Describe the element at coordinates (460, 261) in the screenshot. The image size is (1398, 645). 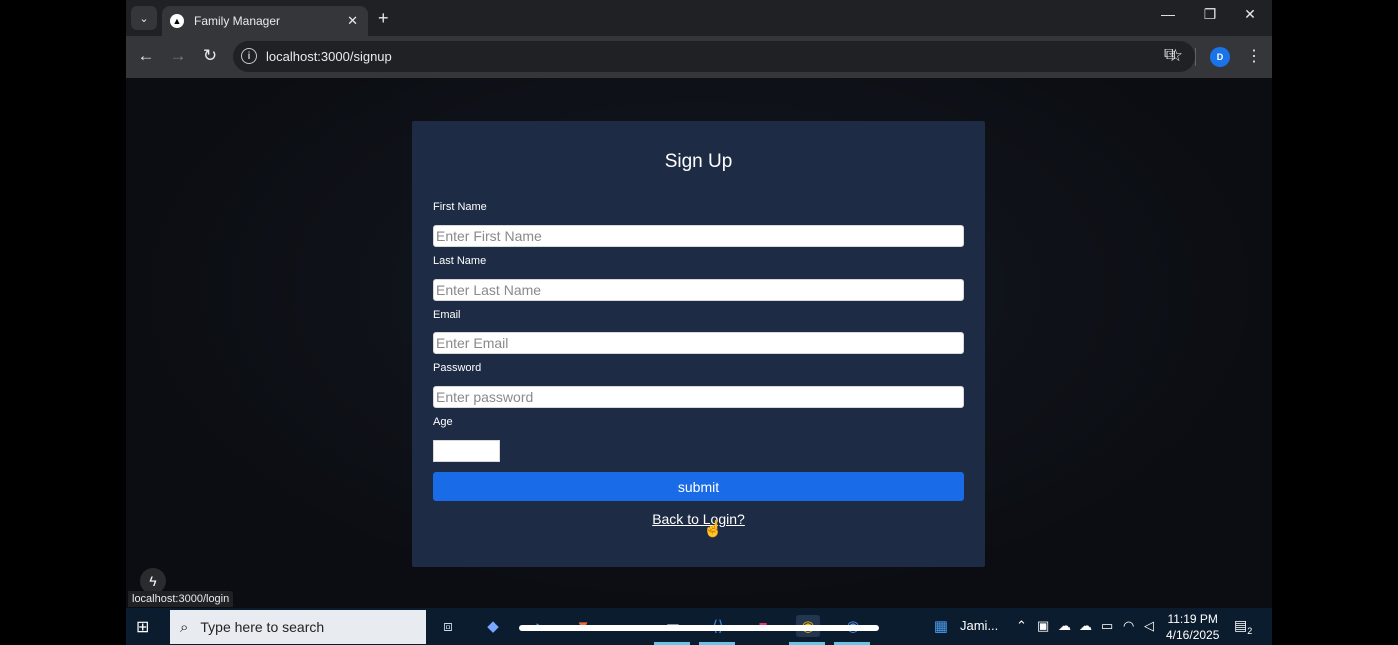
I see `last-name-label: Last Name` at that location.